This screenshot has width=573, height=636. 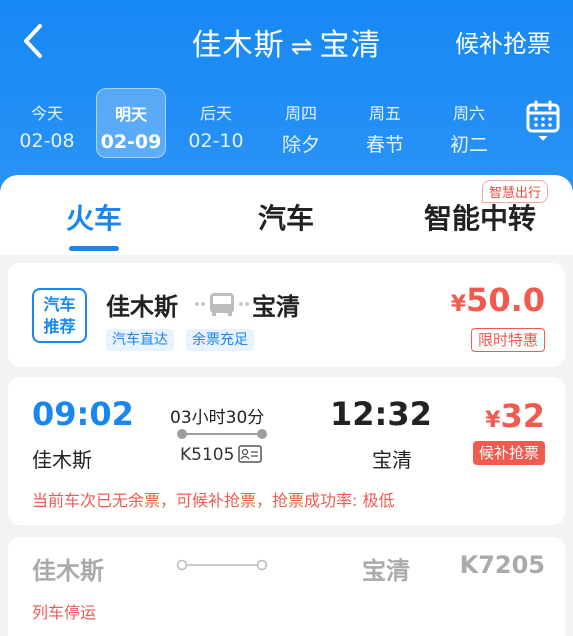 I want to click on trip-duration: 03小时30分, so click(x=217, y=418).